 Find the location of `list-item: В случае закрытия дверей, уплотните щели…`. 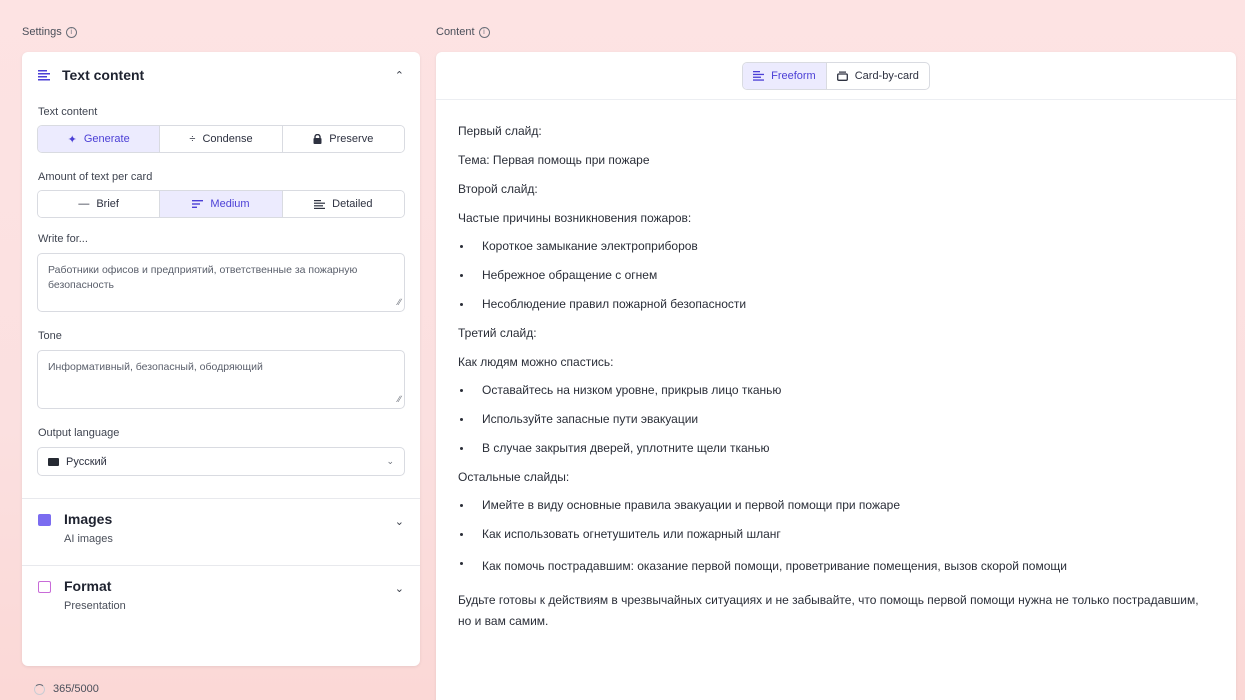

list-item: В случае закрытия дверей, уплотните щели… is located at coordinates (836, 448).